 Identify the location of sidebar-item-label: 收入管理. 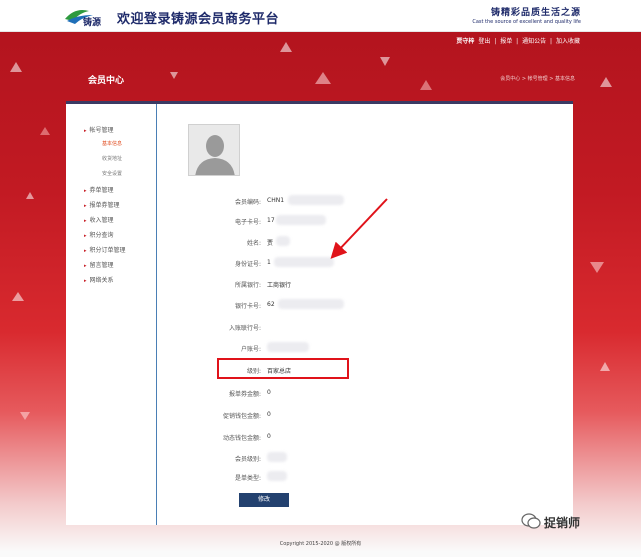
(101, 220).